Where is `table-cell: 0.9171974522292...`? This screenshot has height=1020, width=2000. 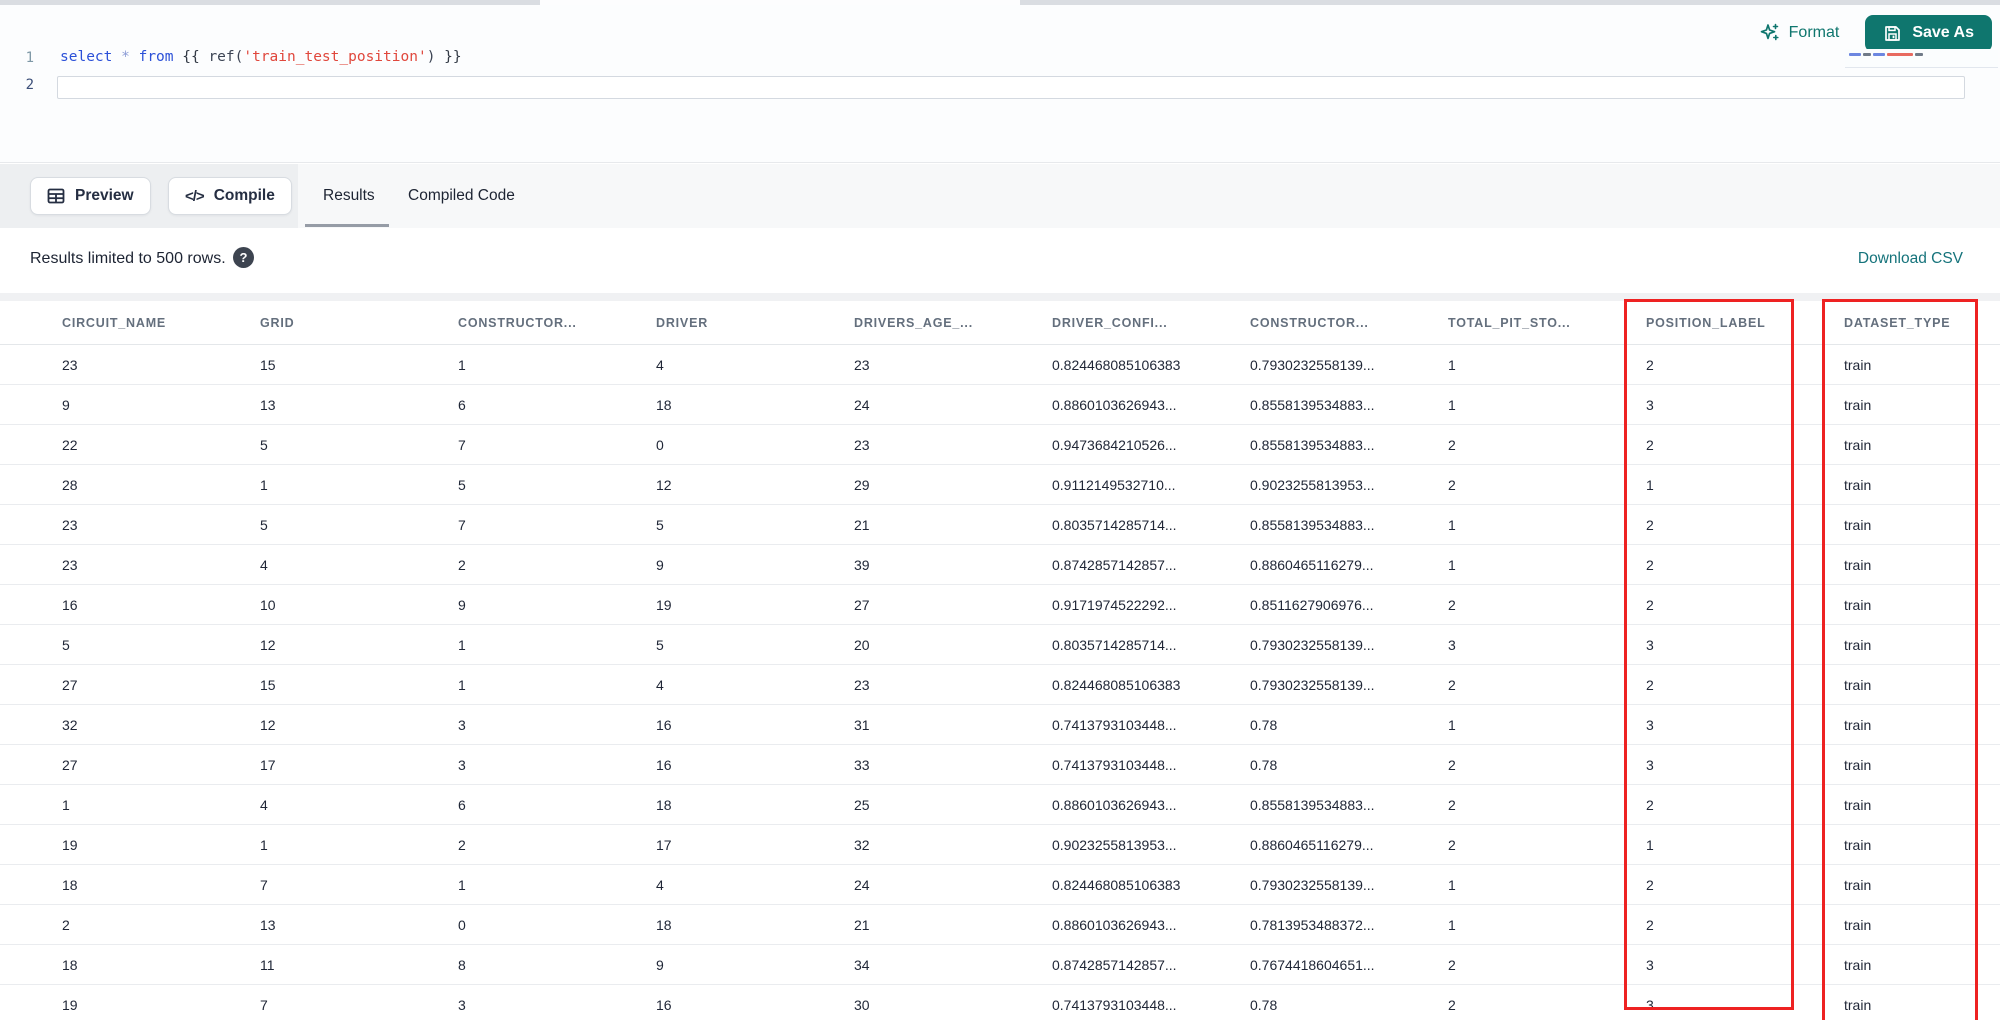
table-cell: 0.9171974522292... is located at coordinates (1114, 604).